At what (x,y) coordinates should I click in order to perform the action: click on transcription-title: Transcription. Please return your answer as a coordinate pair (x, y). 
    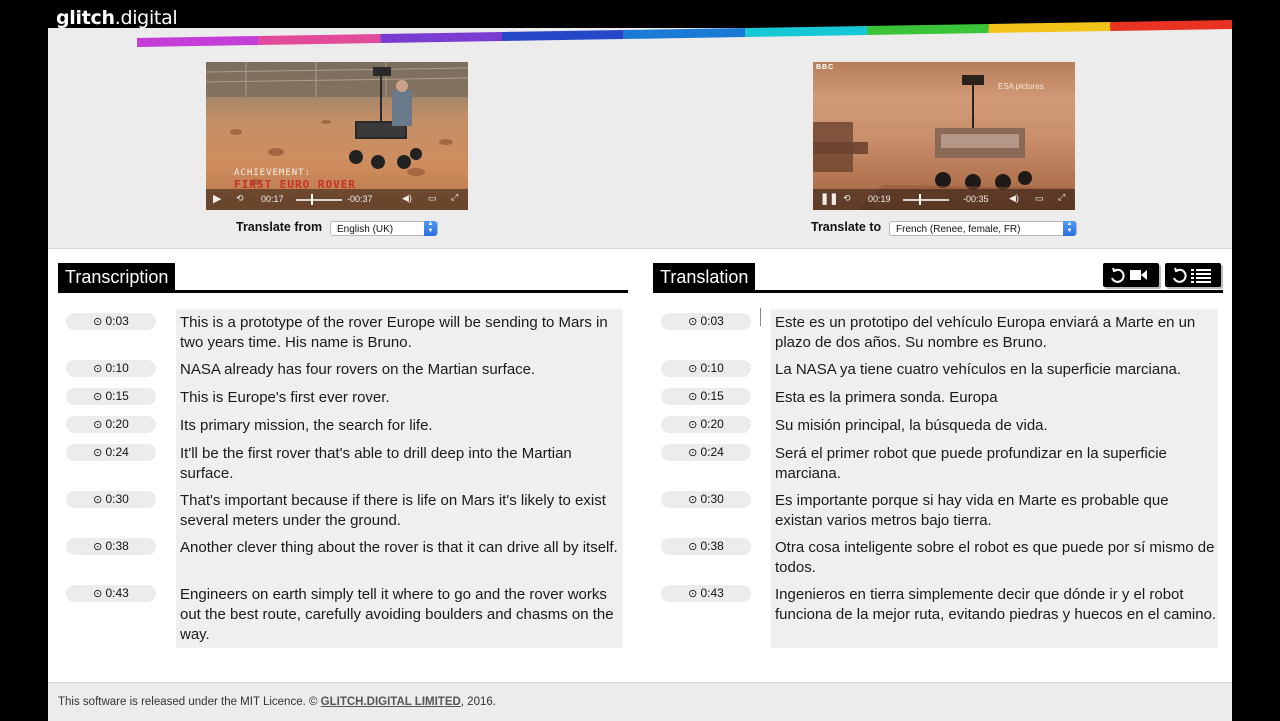
    Looking at the image, I should click on (117, 277).